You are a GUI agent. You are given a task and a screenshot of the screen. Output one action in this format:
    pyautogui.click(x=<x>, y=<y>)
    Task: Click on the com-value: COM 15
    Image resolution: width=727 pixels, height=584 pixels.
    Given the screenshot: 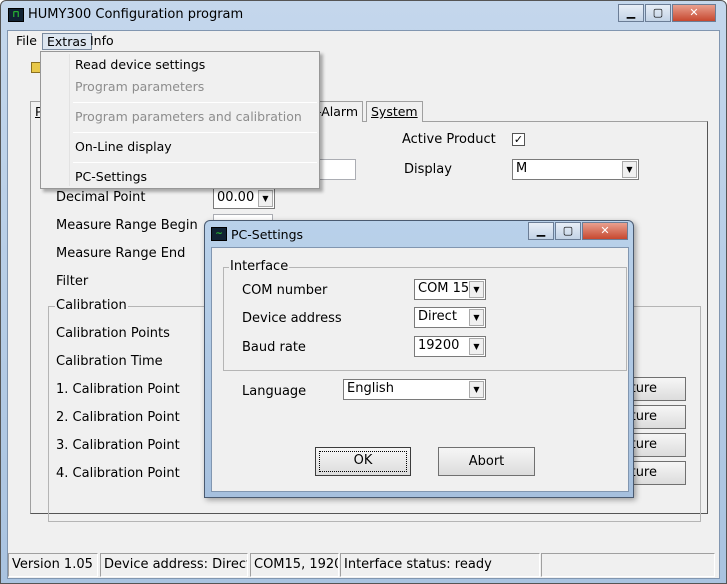 What is the action you would take?
    pyautogui.click(x=444, y=288)
    